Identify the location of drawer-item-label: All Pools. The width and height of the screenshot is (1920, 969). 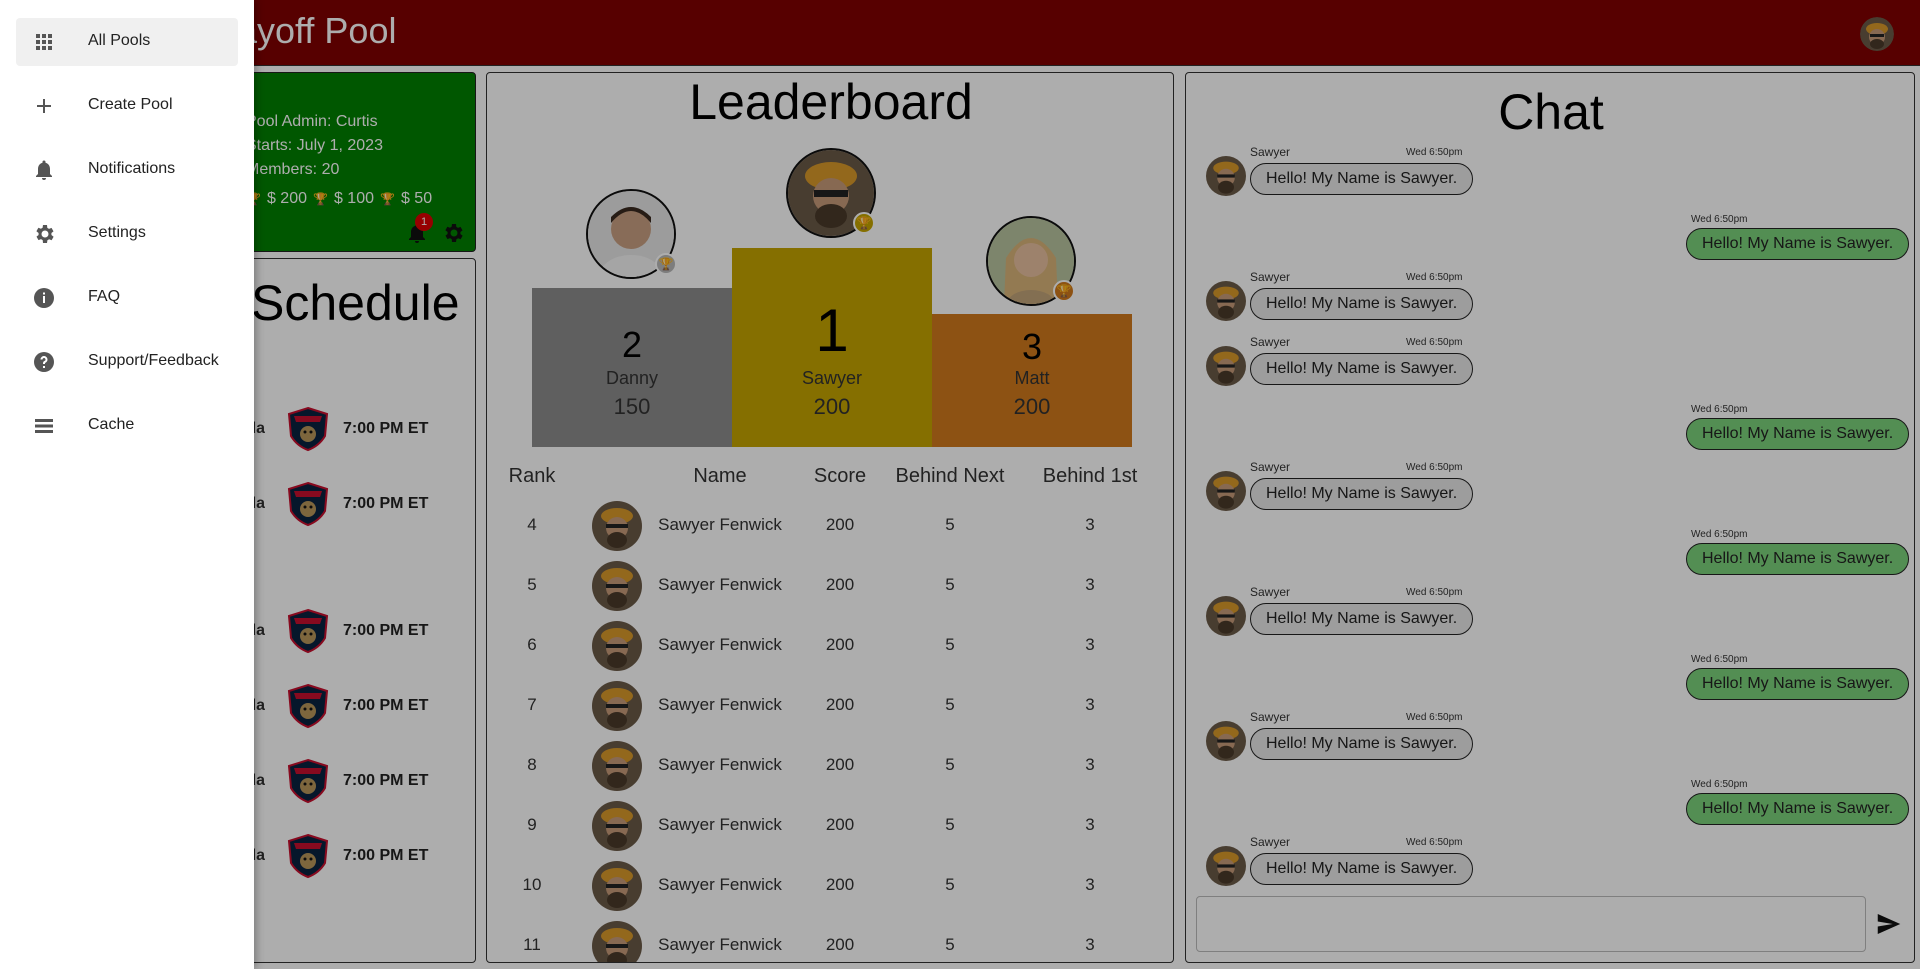
(119, 40).